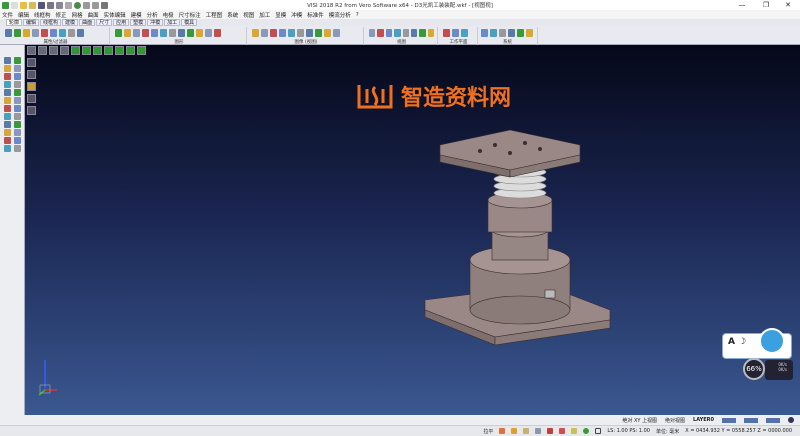  Describe the element at coordinates (138, 22) in the screenshot. I see `ribbon-tab: 塑模` at that location.